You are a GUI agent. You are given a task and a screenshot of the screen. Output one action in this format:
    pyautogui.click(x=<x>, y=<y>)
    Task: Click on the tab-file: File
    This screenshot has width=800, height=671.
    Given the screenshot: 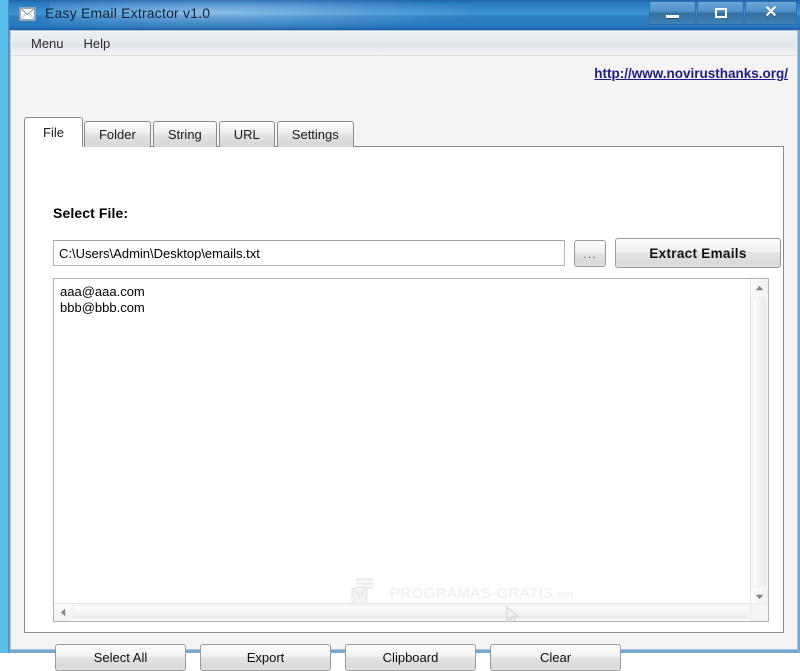 What is the action you would take?
    pyautogui.click(x=53, y=132)
    